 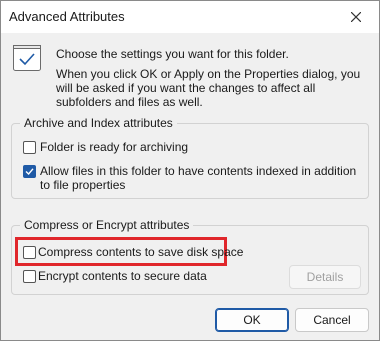 What do you see at coordinates (140, 252) in the screenshot?
I see `compress-contents-label: Compress contents to save disk space` at bounding box center [140, 252].